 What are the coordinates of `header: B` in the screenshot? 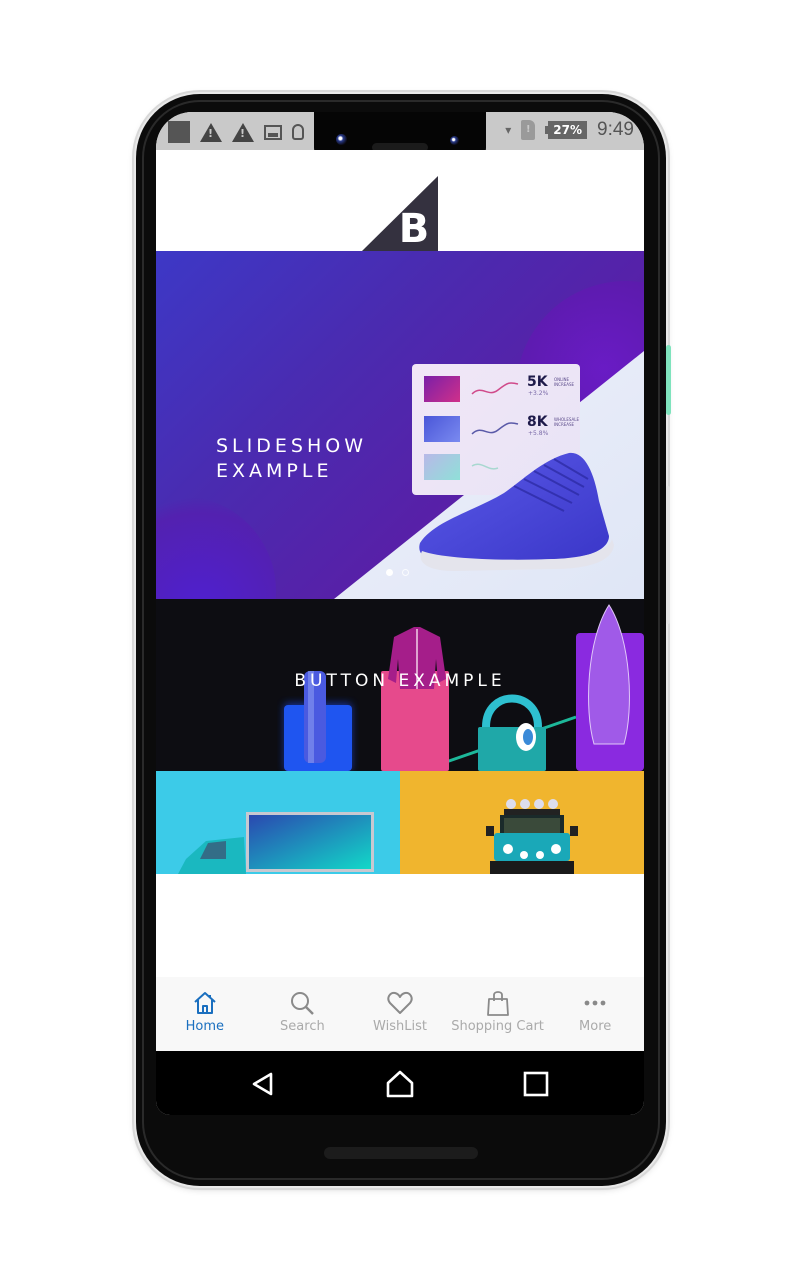 It's located at (400, 200).